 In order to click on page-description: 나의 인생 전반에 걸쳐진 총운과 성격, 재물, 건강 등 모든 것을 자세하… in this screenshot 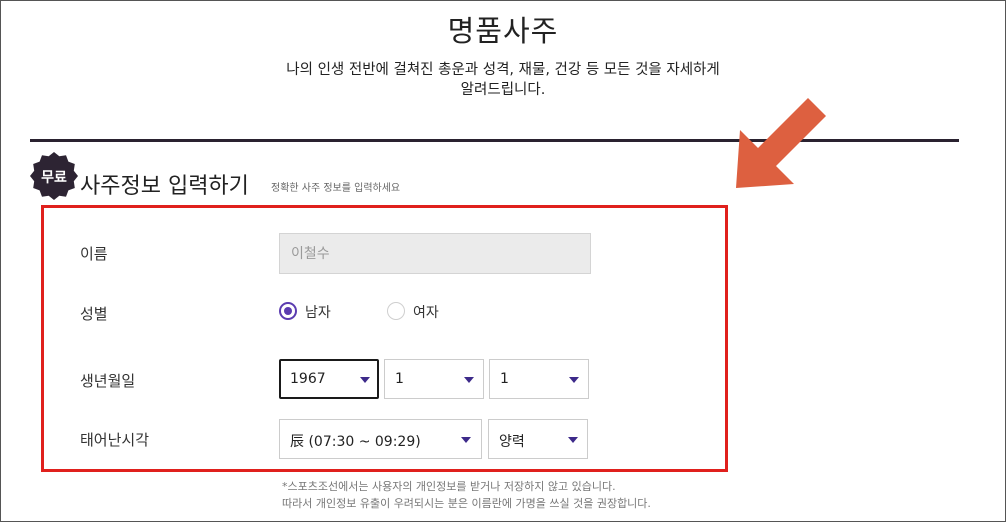, I will do `click(503, 80)`.